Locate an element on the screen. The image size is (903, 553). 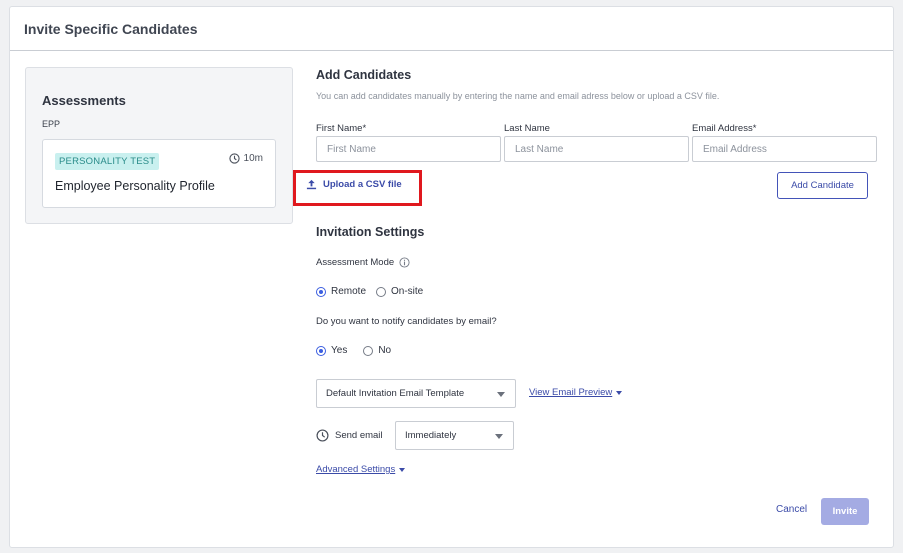
add-candidates-title: Add Candidates is located at coordinates (364, 75).